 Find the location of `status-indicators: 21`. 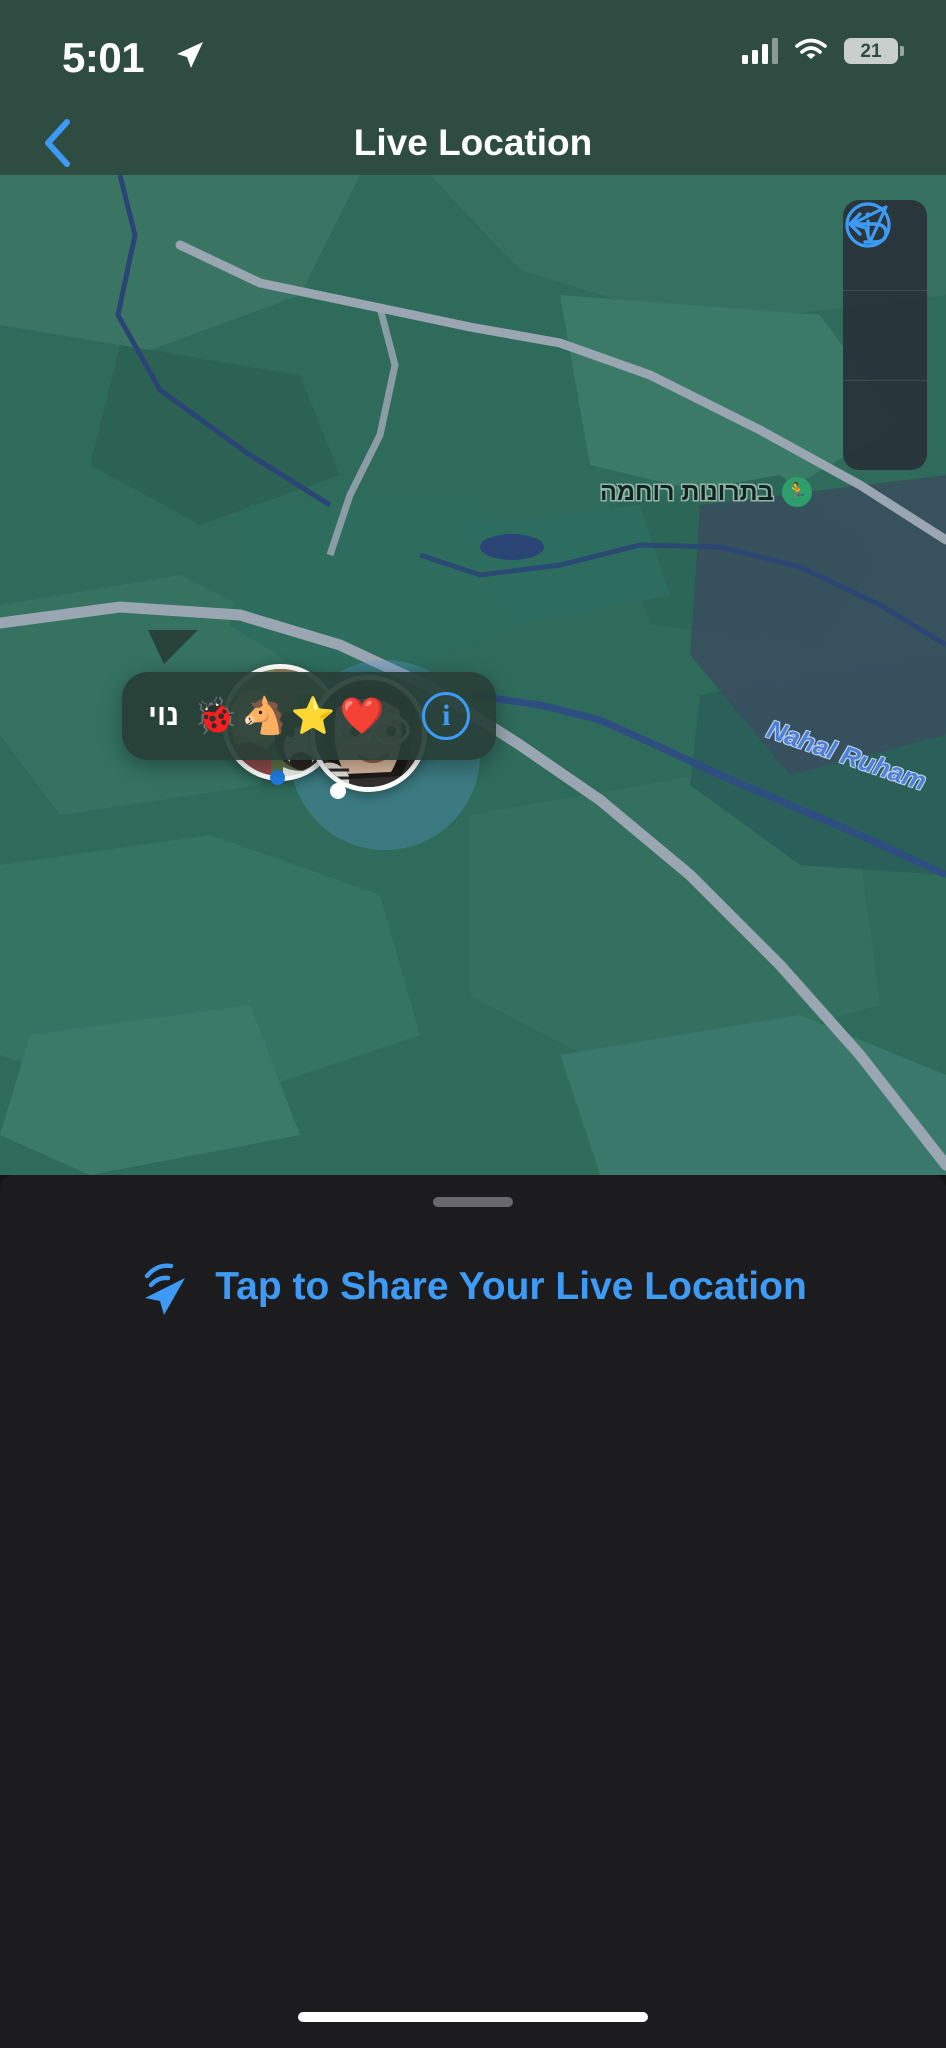

status-indicators: 21 is located at coordinates (823, 51).